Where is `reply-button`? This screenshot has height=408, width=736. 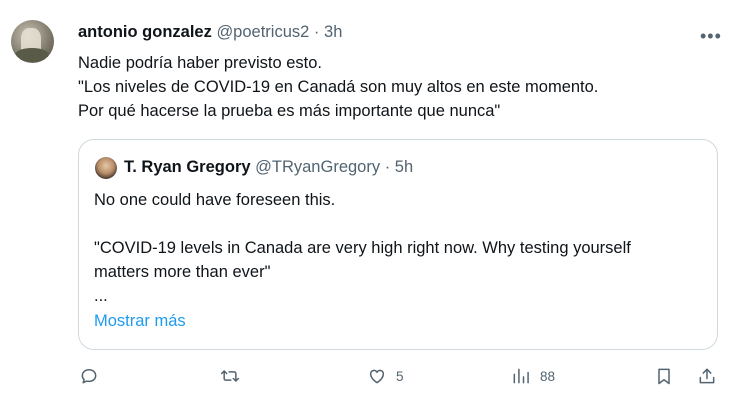
reply-button is located at coordinates (89, 376).